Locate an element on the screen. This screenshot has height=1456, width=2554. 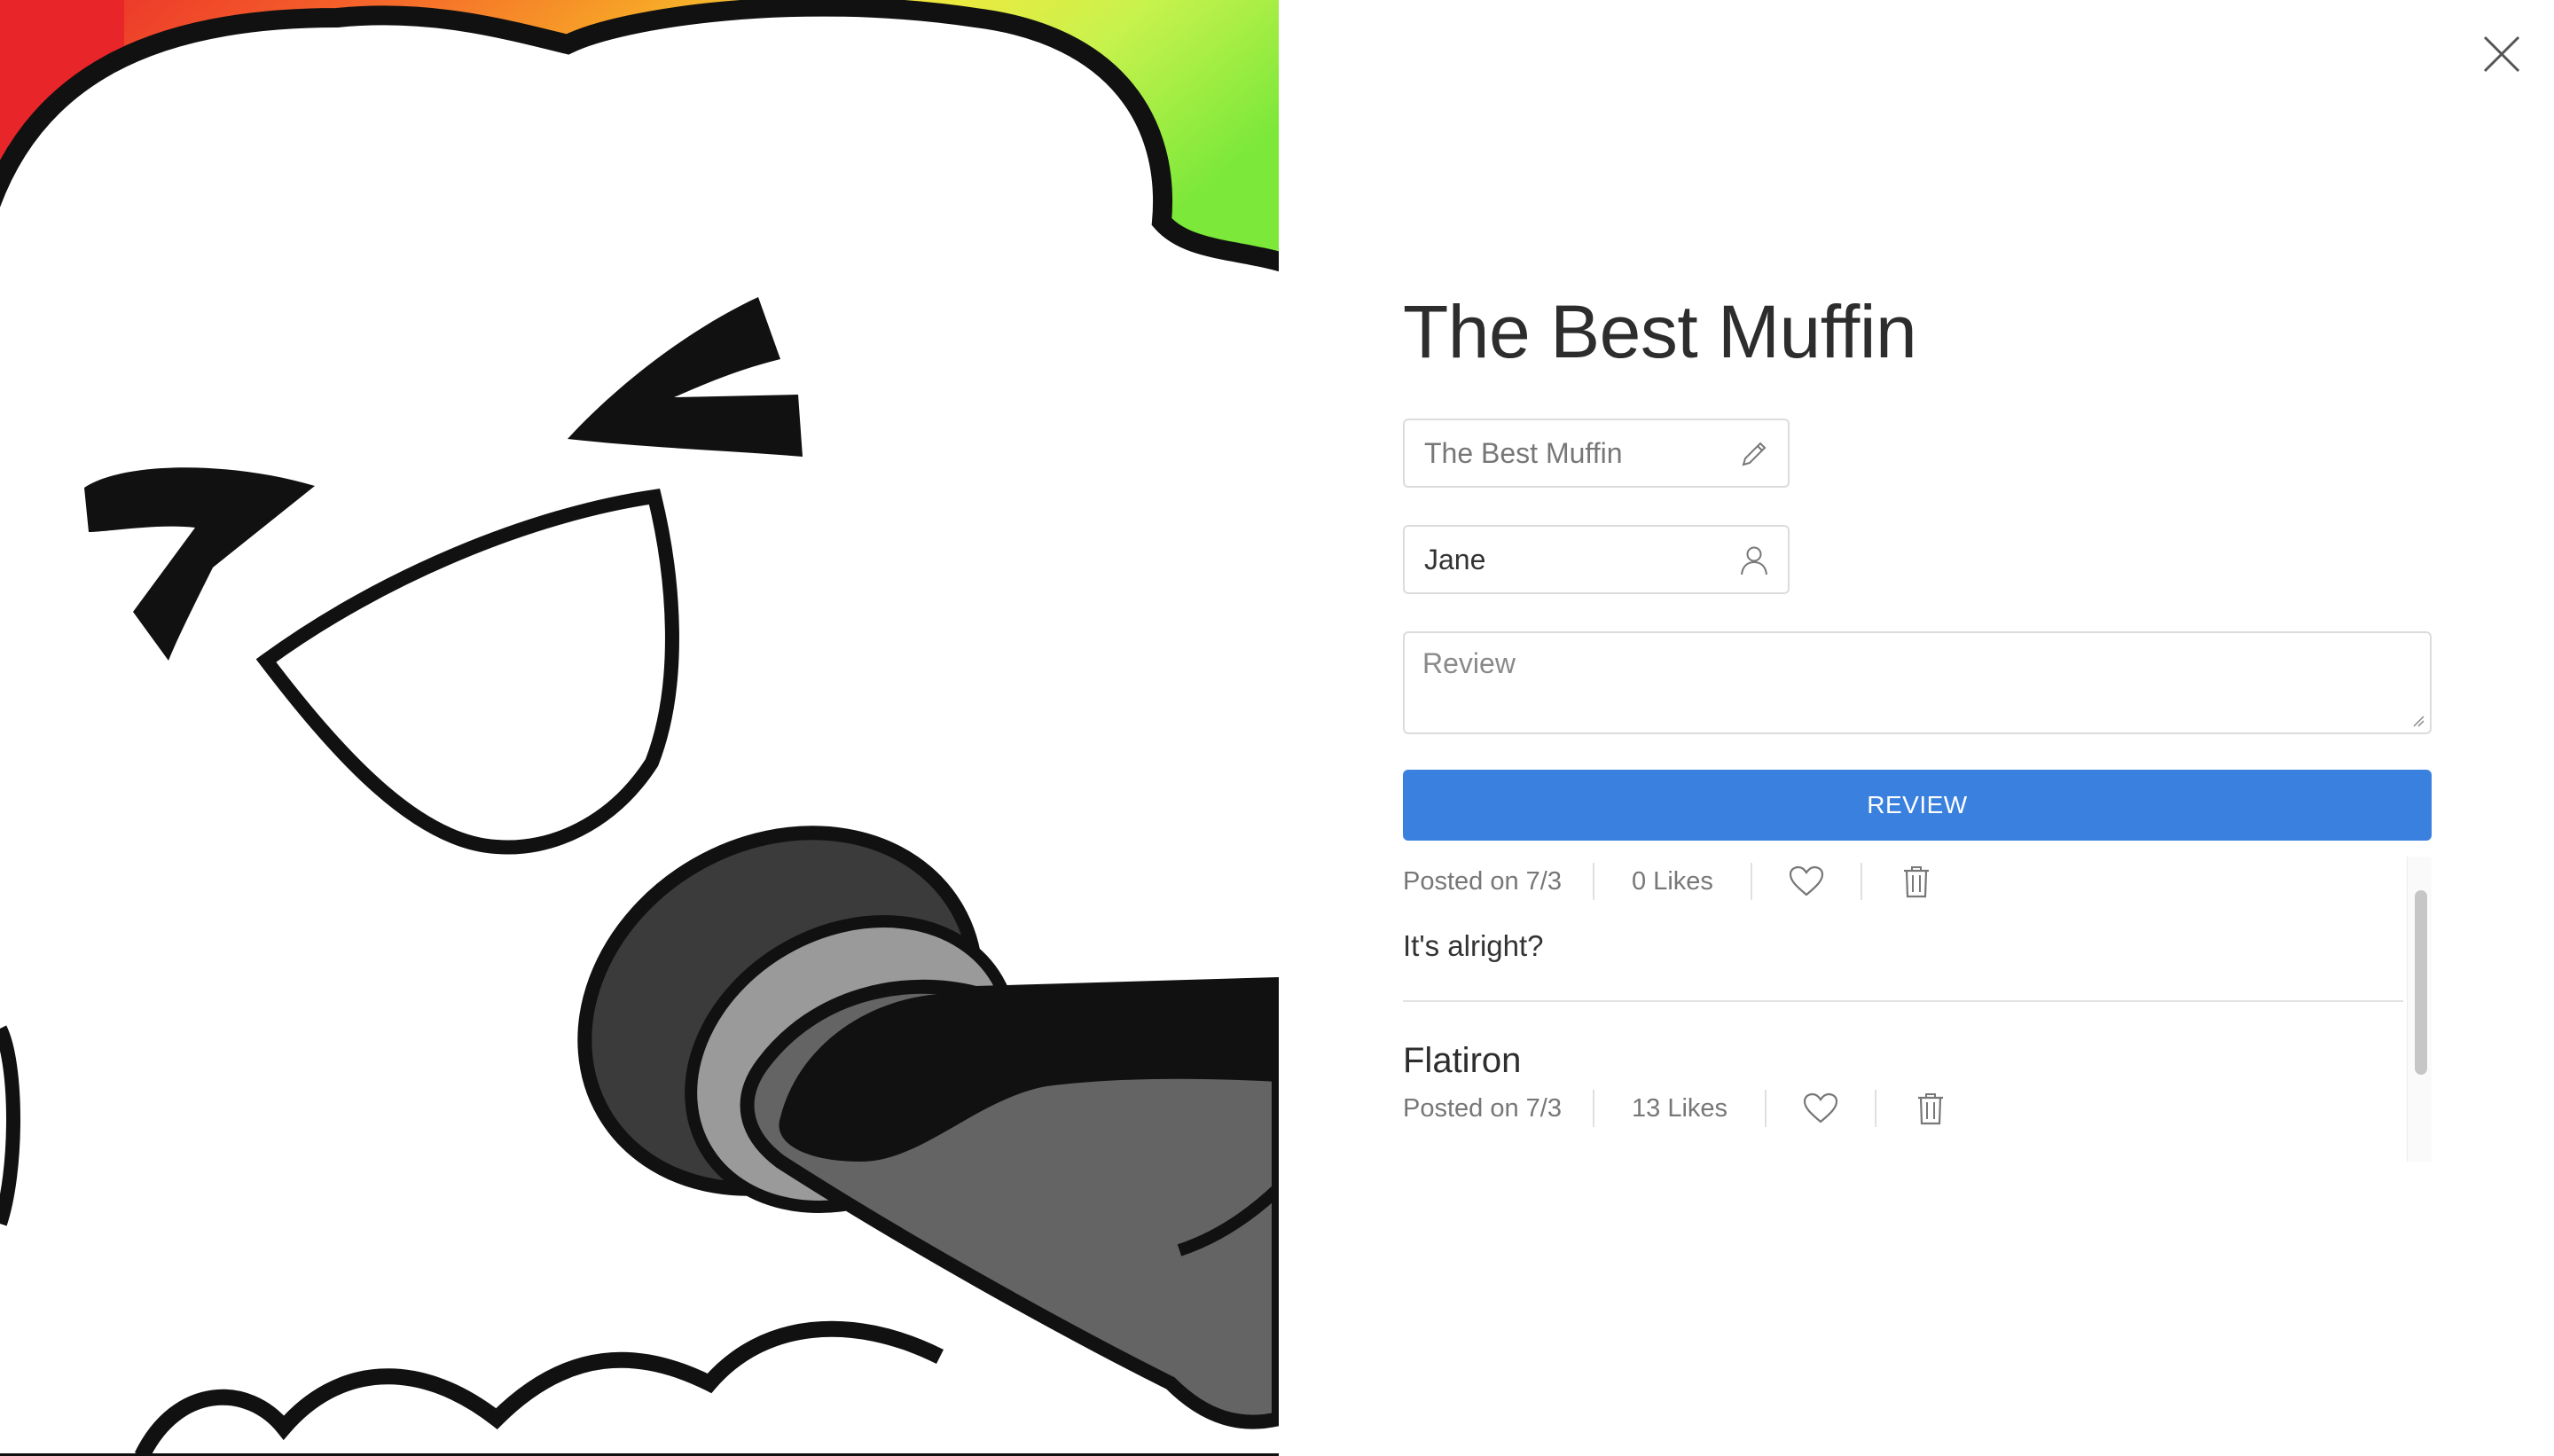
author-field is located at coordinates (1596, 559).